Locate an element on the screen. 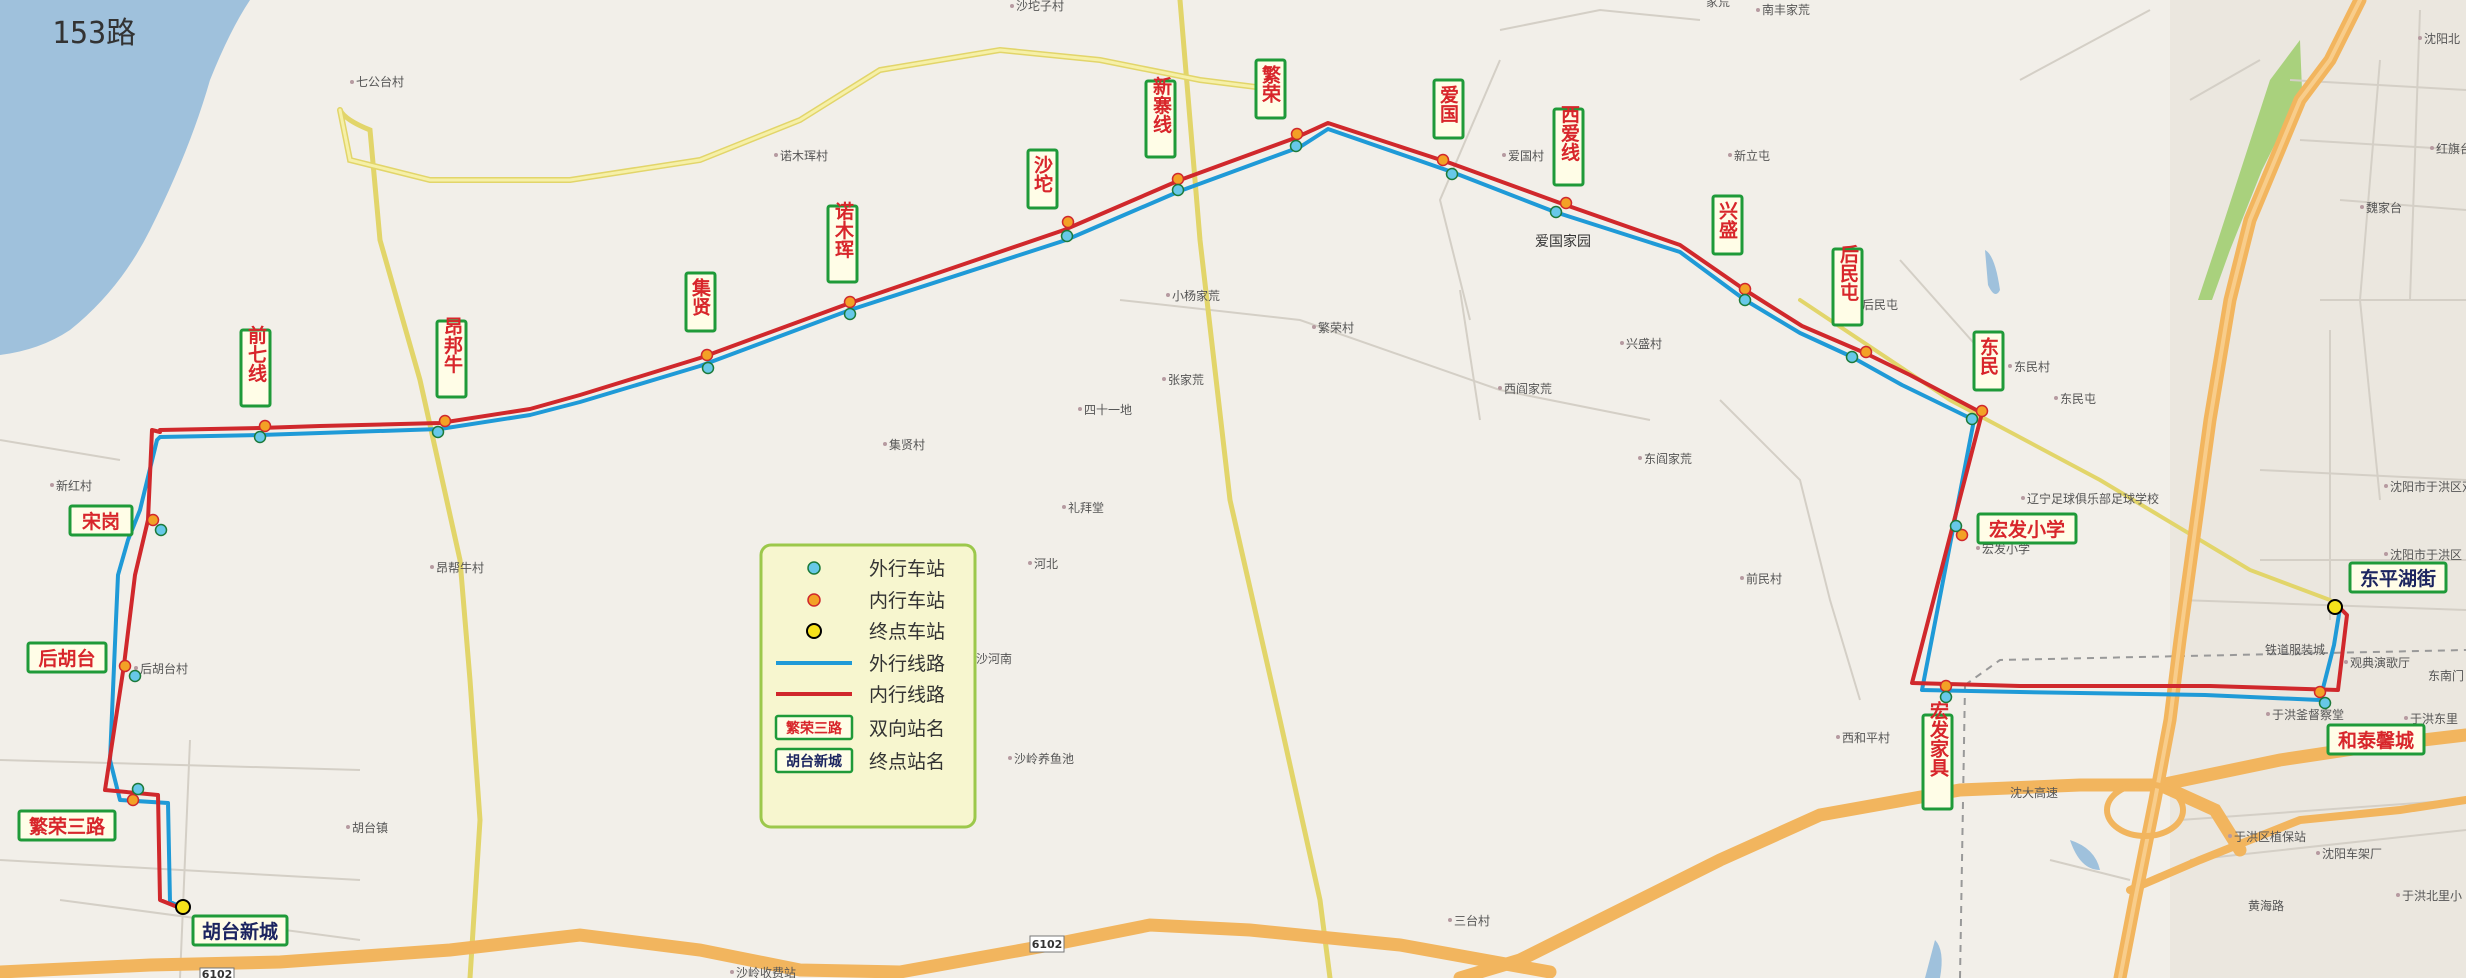 This screenshot has width=2466, height=978. svg-text: 观典演歌厅 is located at coordinates (2380, 662).